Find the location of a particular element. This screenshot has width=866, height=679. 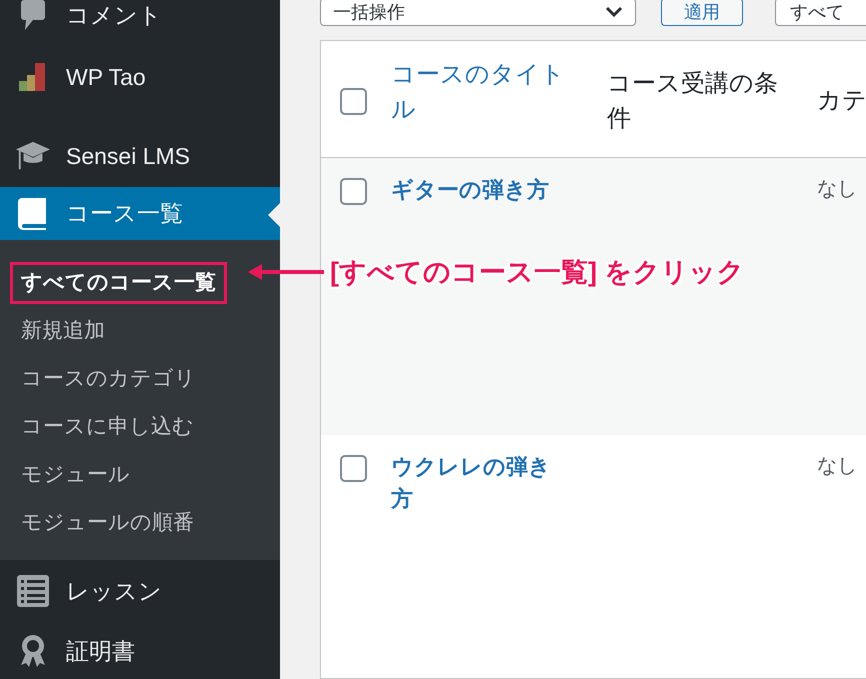

filter-select: すべて is located at coordinates (820, 13).